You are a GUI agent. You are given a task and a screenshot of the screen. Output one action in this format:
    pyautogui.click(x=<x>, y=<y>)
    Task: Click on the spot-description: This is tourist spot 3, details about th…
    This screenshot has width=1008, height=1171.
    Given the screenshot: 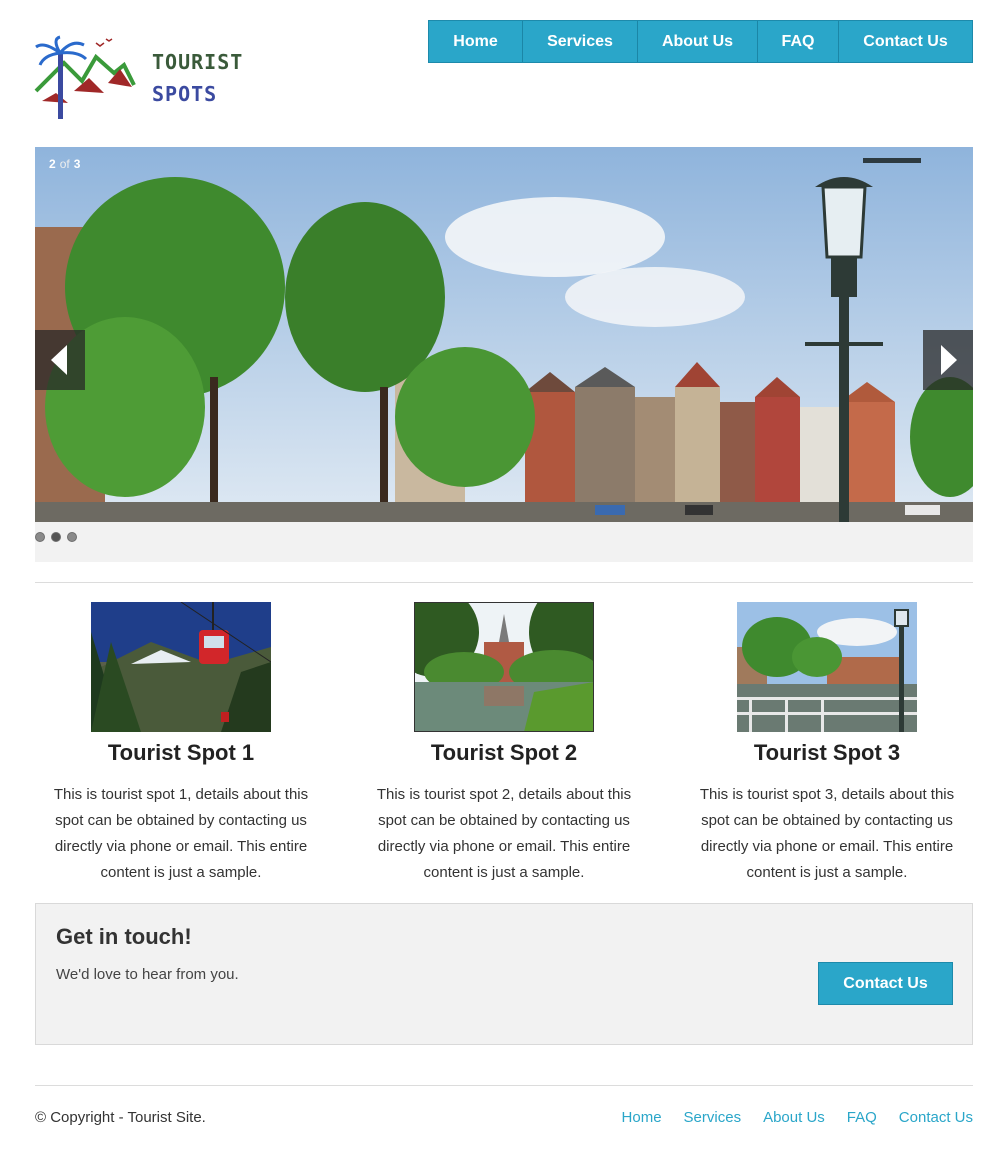 What is the action you would take?
    pyautogui.click(x=827, y=833)
    